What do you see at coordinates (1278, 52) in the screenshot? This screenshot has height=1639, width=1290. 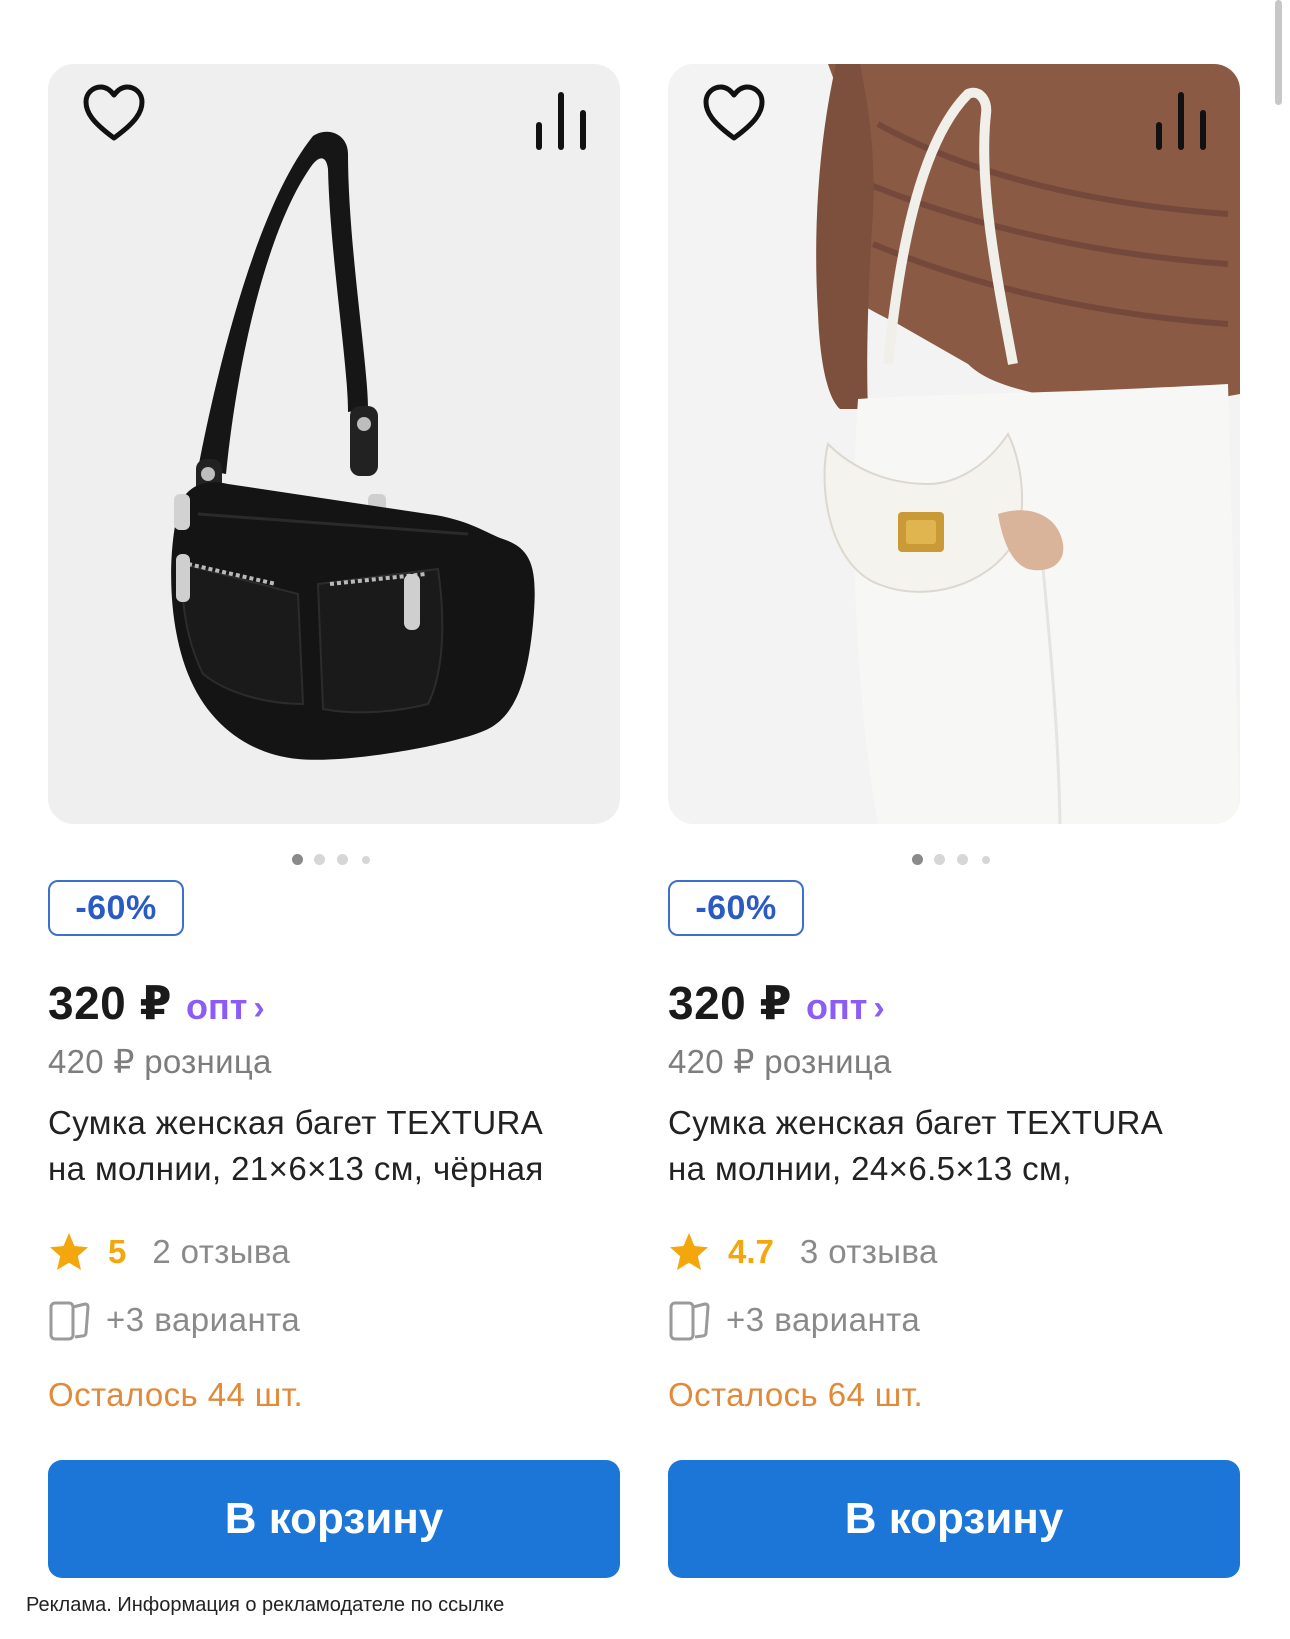 I see `scrollbar` at bounding box center [1278, 52].